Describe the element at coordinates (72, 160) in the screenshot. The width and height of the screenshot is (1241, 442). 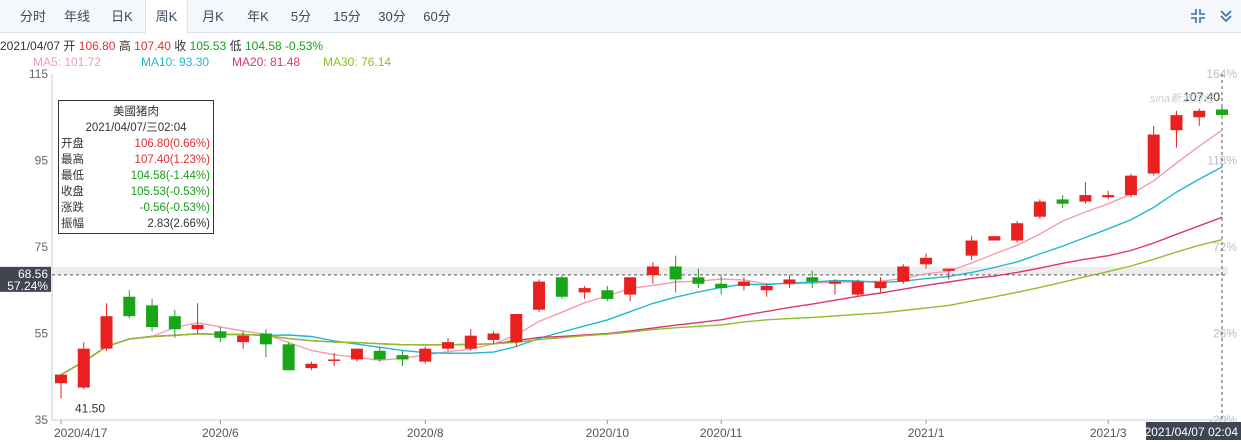
I see `tooltip-label: 最高` at that location.